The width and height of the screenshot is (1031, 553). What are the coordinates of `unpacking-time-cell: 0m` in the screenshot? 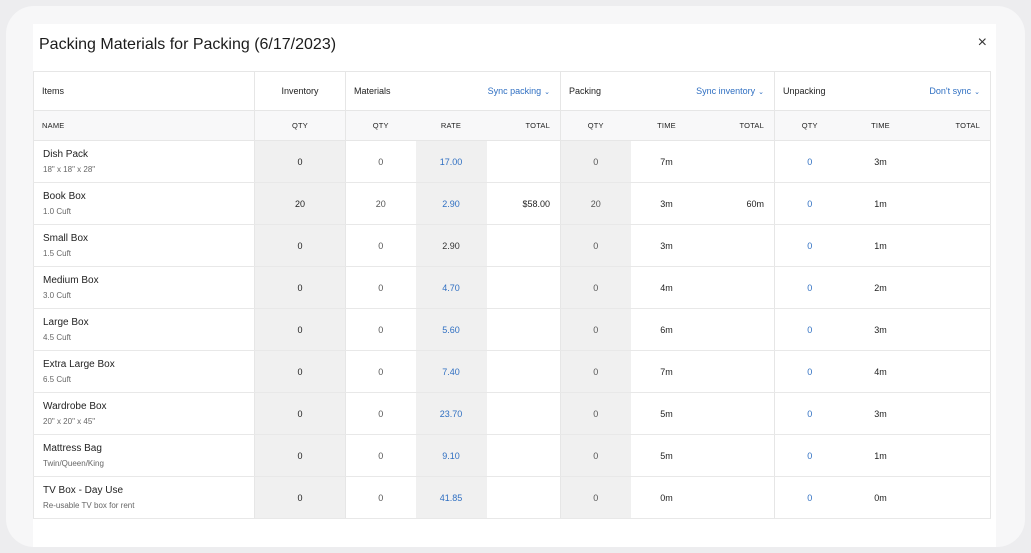 It's located at (880, 497).